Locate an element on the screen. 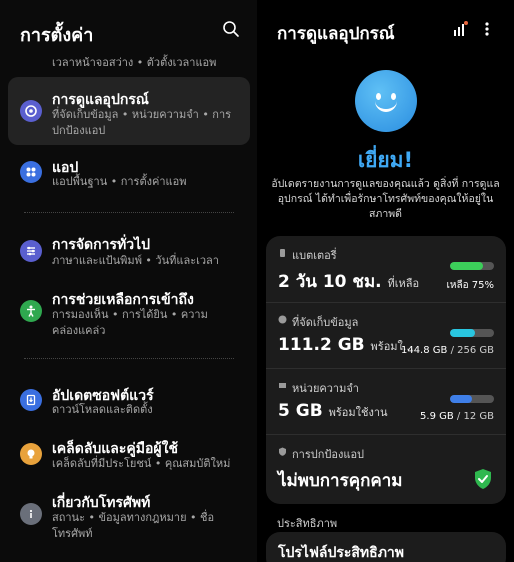 The height and width of the screenshot is (562, 514). device-care-icon is located at coordinates (31, 111).